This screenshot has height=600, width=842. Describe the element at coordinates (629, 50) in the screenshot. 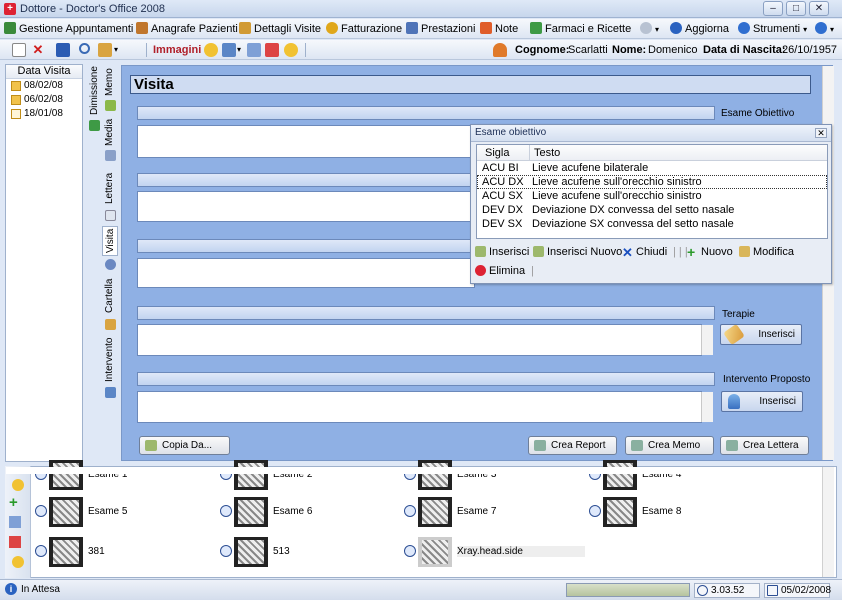

I see `name-label: Nome:` at that location.